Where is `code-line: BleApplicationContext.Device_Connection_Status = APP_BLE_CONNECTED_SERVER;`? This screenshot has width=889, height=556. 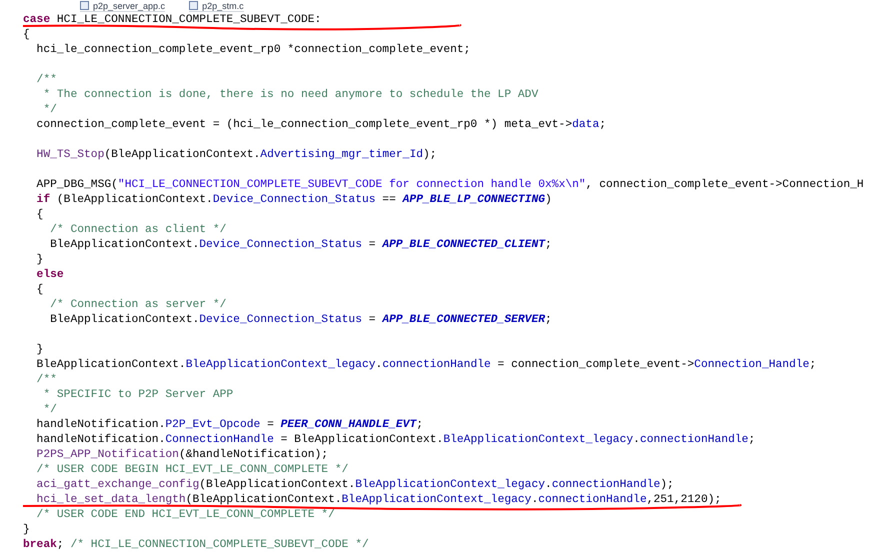
code-line: BleApplicationContext.Device_Connection_Status = APP_BLE_CONNECTED_SERVER; is located at coordinates (300, 320).